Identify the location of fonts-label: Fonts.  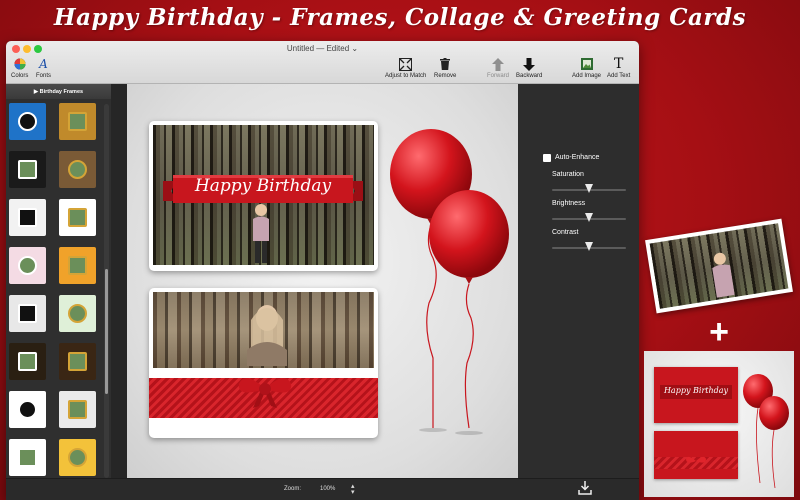
(44, 76).